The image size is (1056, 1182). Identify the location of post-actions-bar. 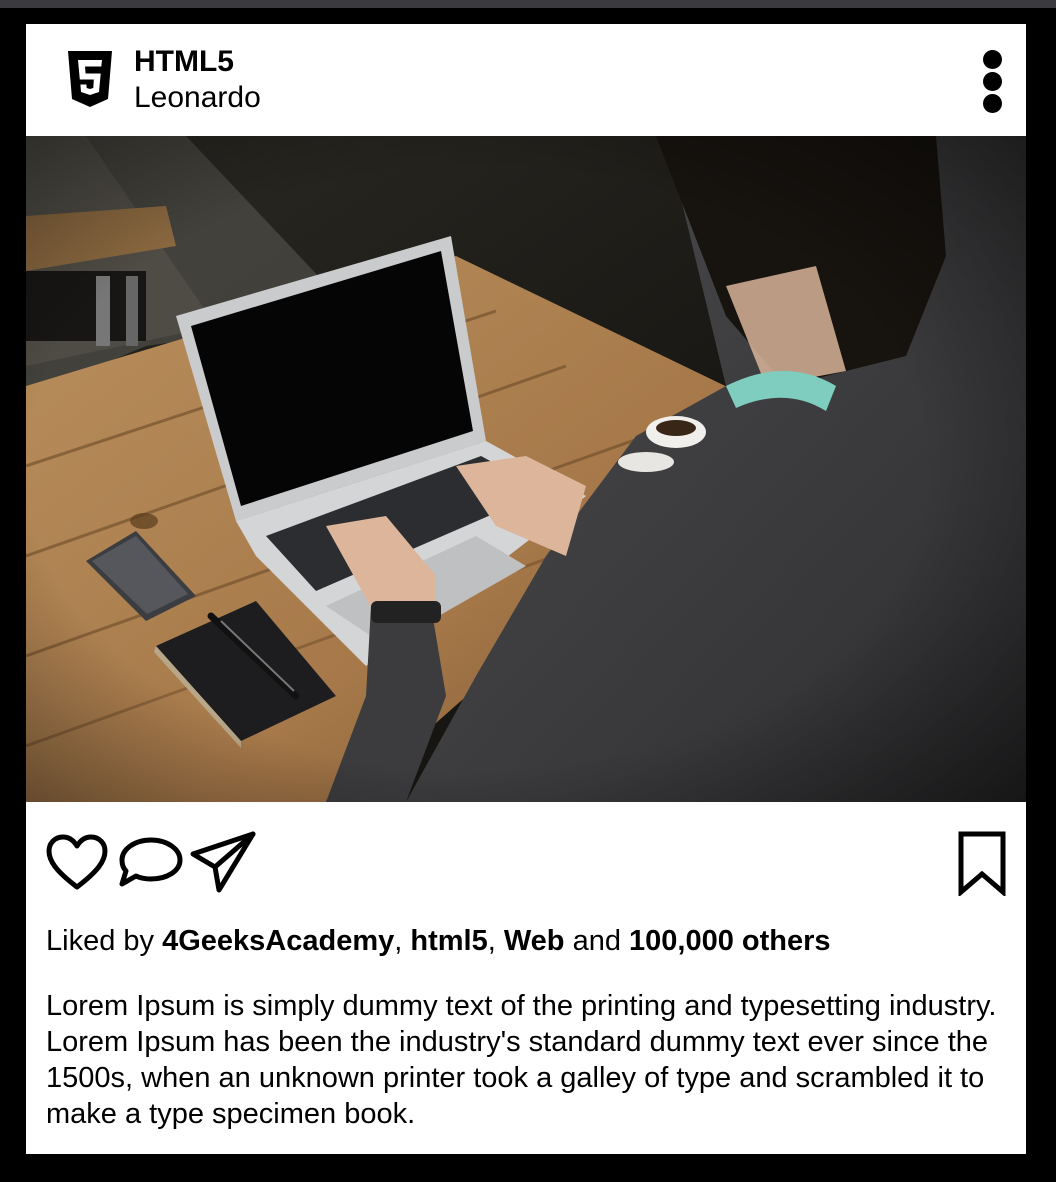
(526, 860).